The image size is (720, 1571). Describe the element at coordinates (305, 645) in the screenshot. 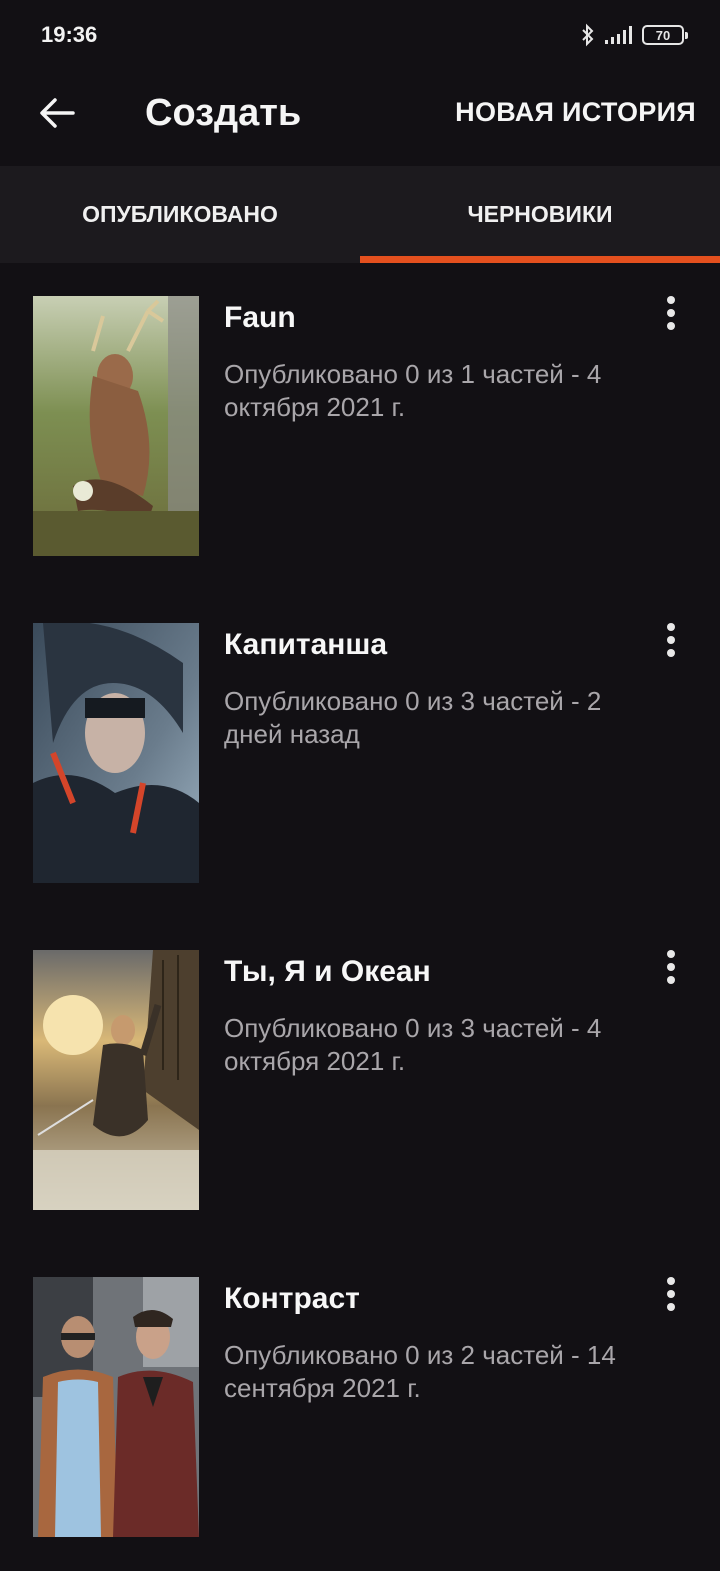

I see `story-title: Капитанша` at that location.